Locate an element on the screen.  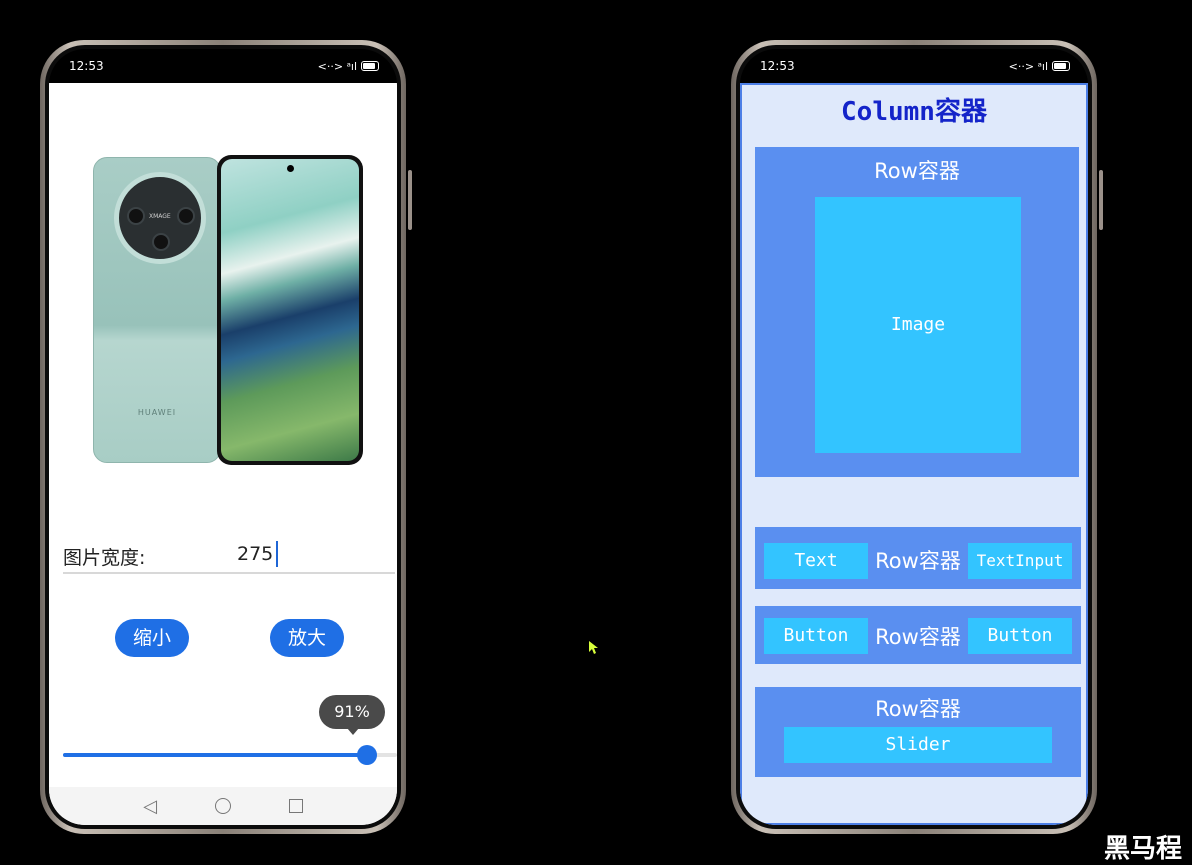
slider-cell: Slider is located at coordinates (918, 745).